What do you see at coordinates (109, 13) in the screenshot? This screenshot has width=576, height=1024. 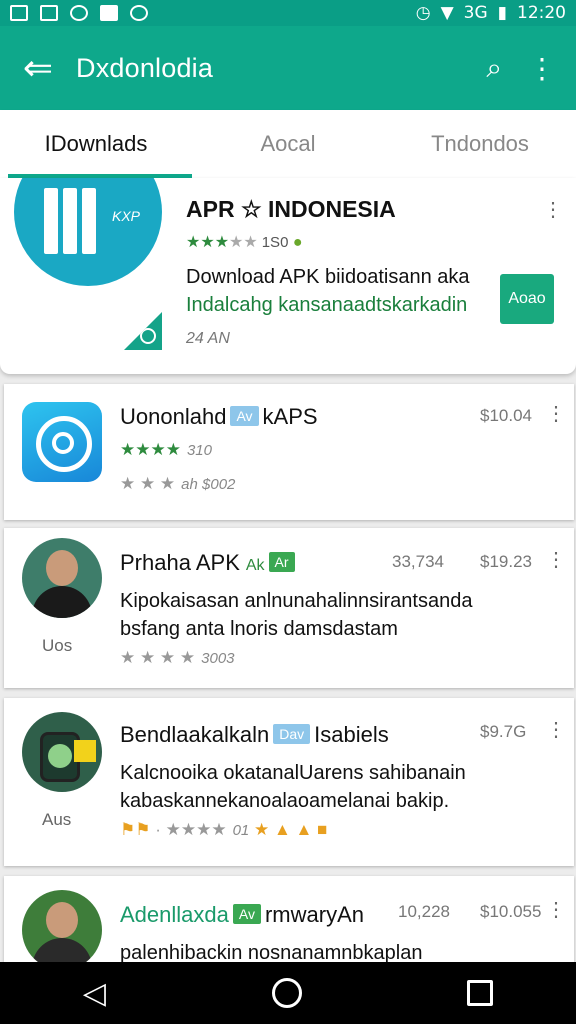 I see `message-icon` at bounding box center [109, 13].